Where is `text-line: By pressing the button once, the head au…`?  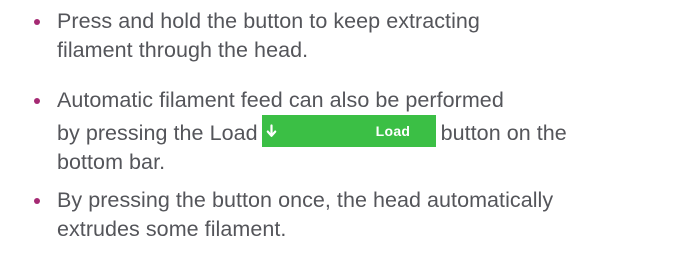 text-line: By pressing the button once, the head au… is located at coordinates (305, 200).